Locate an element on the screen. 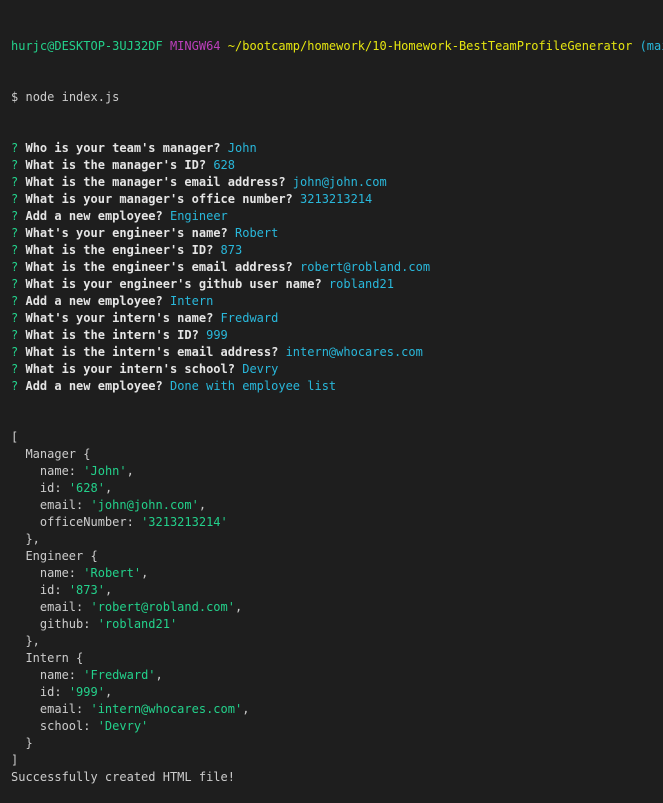 The height and width of the screenshot is (803, 663). question-line: ? Add a new employee? Engineer is located at coordinates (337, 216).